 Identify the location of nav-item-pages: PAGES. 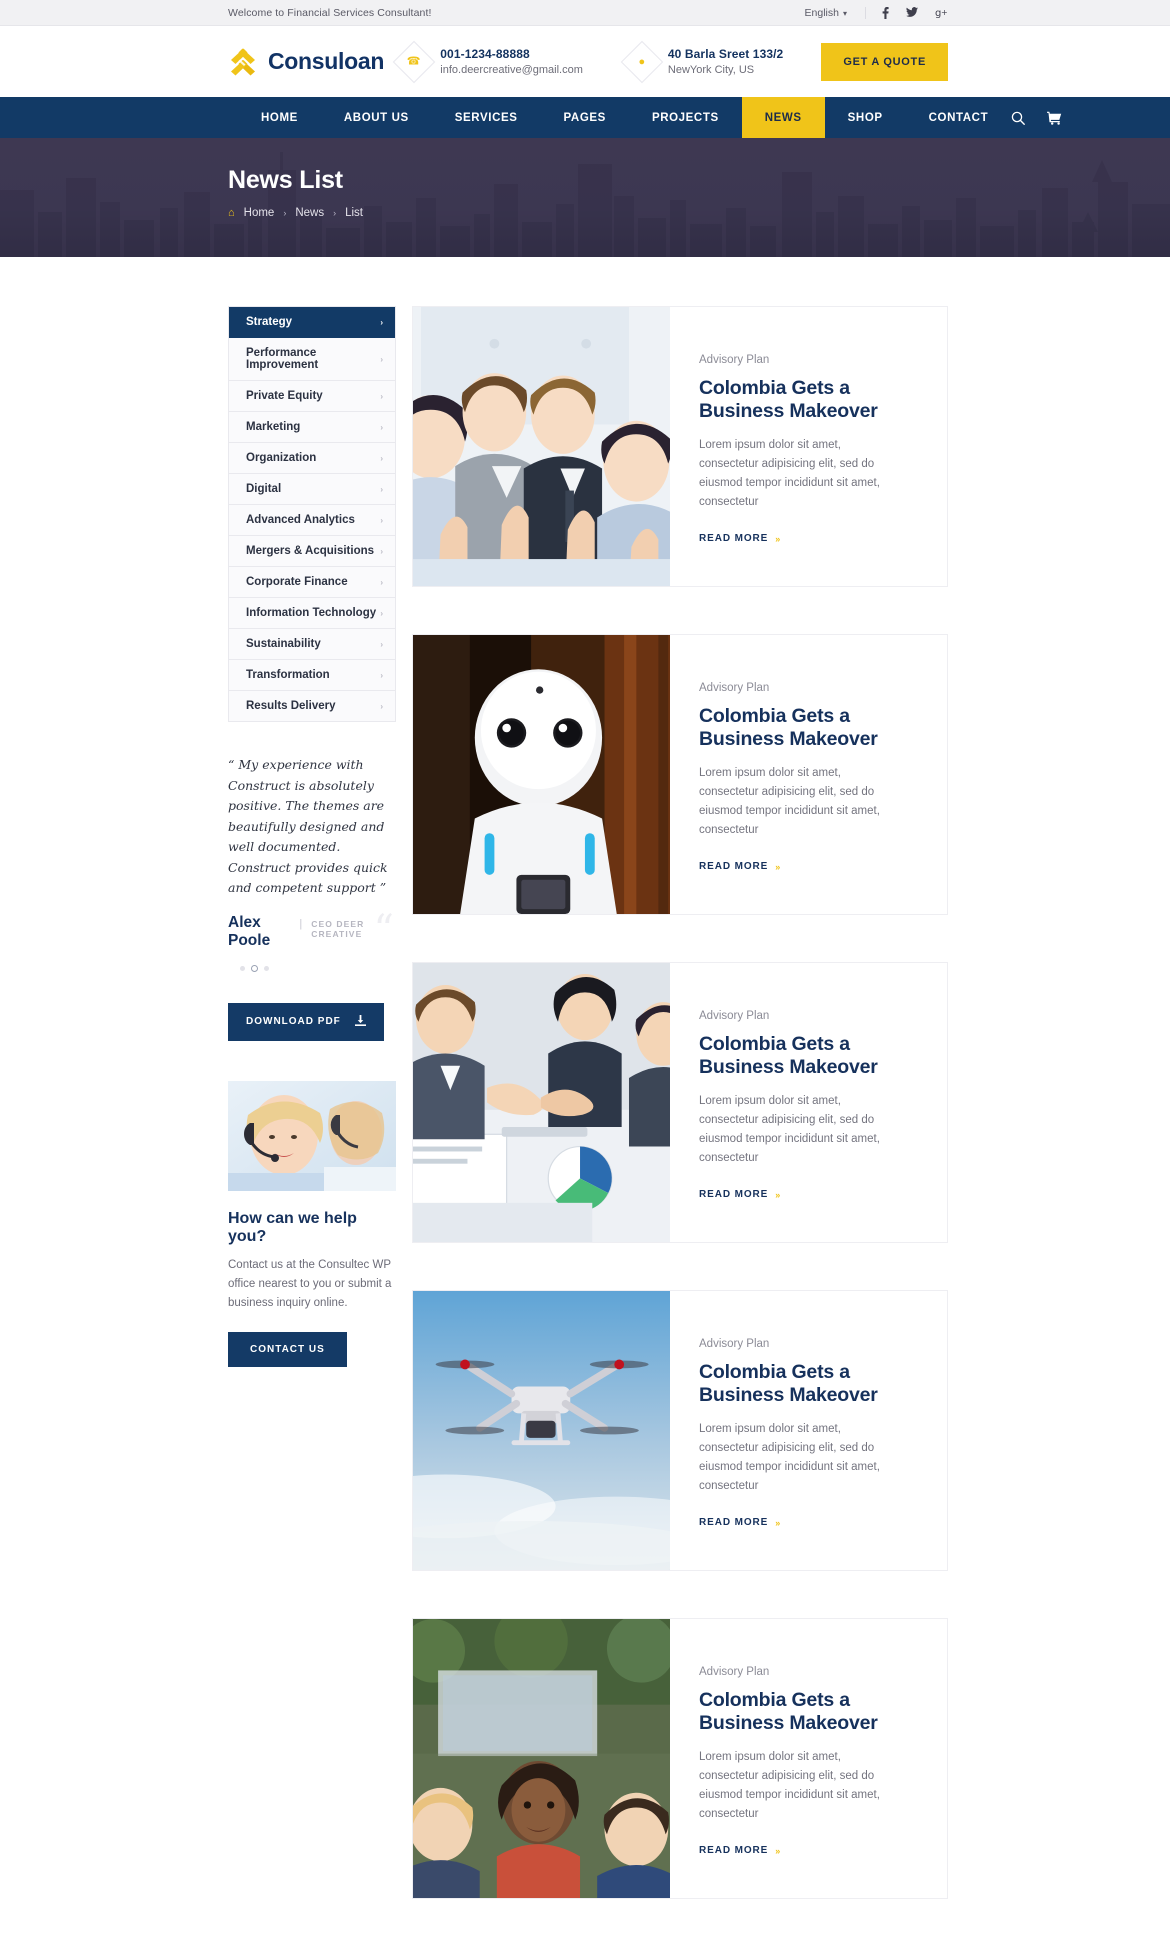
(585, 117).